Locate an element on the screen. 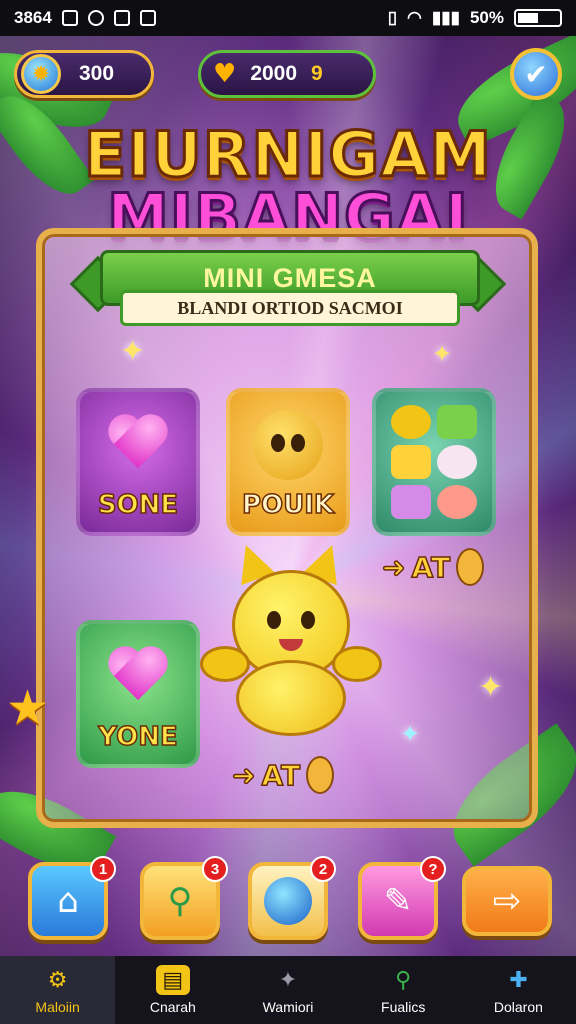 This screenshot has width=576, height=1024. cat-mascot is located at coordinates (291, 637).